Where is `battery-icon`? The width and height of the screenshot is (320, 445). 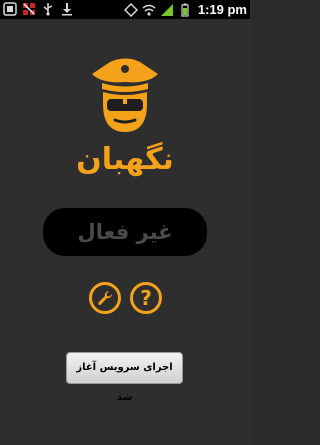
battery-icon is located at coordinates (185, 10).